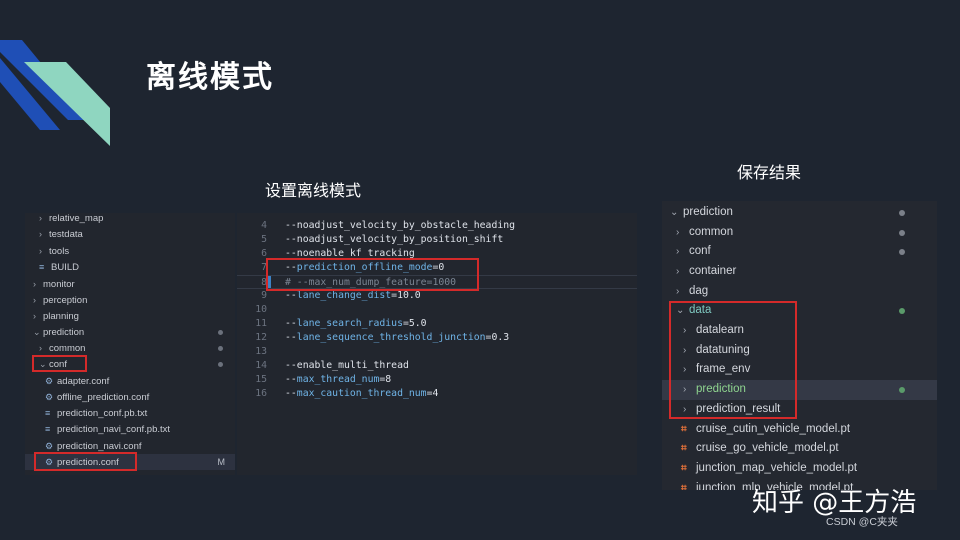 The width and height of the screenshot is (960, 540). Describe the element at coordinates (99, 446) in the screenshot. I see `tree-item-label: prediction_navi.conf` at that location.